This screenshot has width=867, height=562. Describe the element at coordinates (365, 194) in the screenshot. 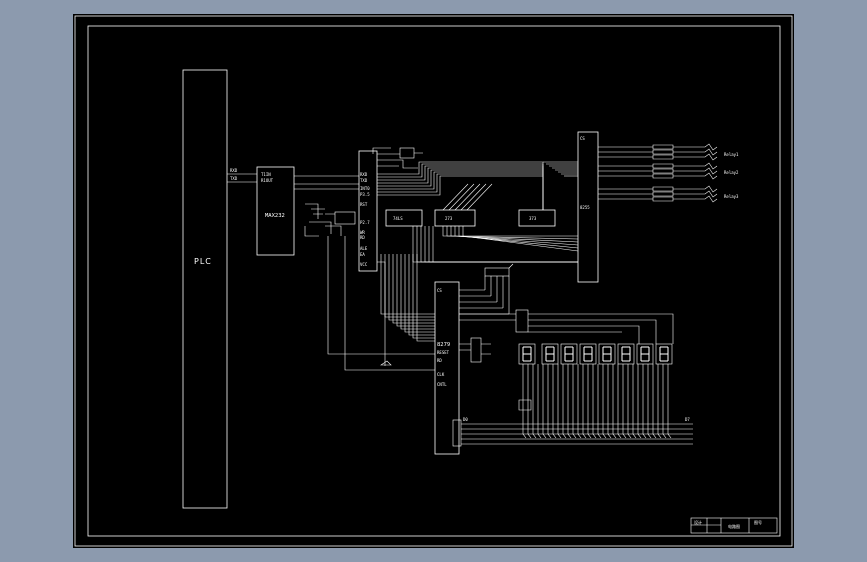

I see `mcu-pin-p35: P3.5` at that location.